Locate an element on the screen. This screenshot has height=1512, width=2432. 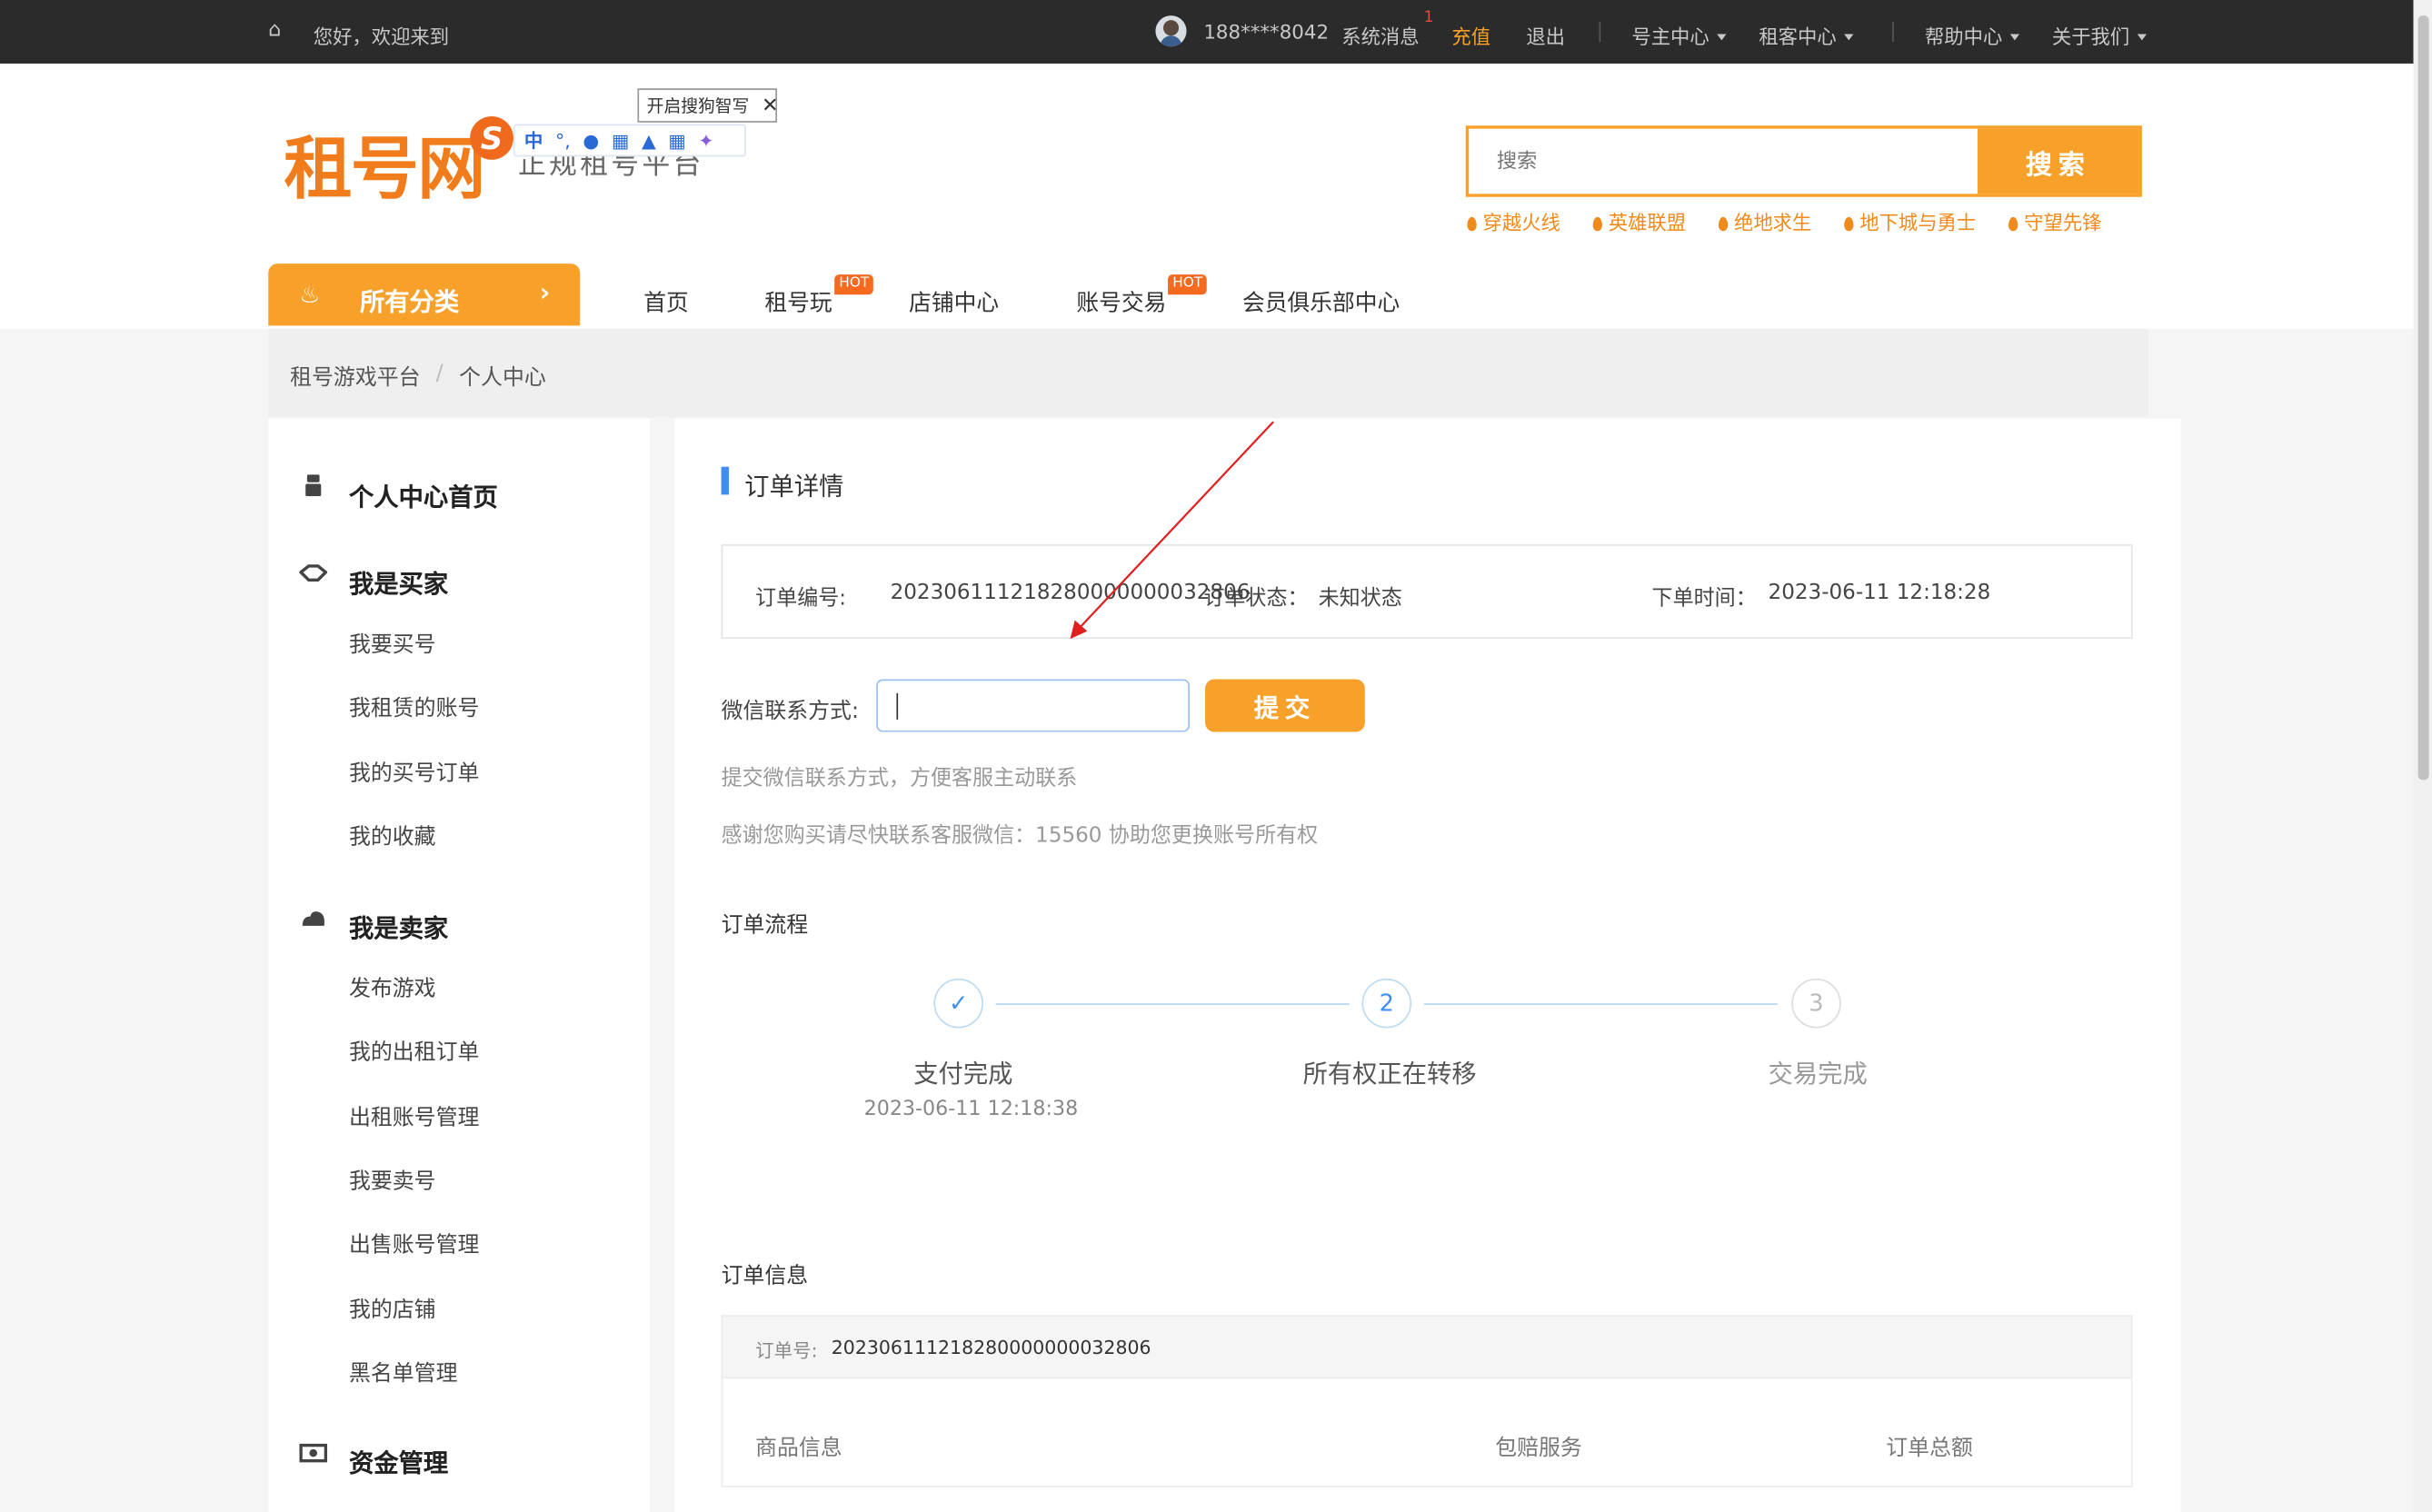
help-center-label: 帮助中心 is located at coordinates (1963, 36).